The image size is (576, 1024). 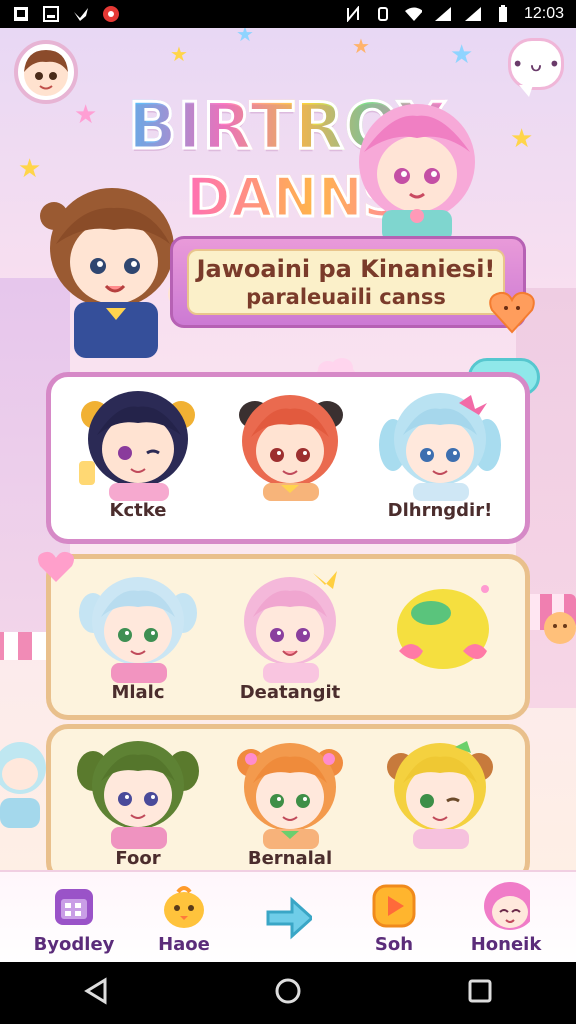 I want to click on home-icon, so click(x=288, y=993).